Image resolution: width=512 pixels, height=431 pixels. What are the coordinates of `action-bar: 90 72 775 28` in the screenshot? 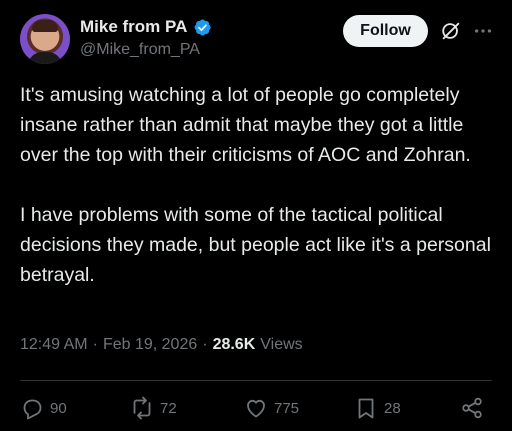 It's located at (256, 408).